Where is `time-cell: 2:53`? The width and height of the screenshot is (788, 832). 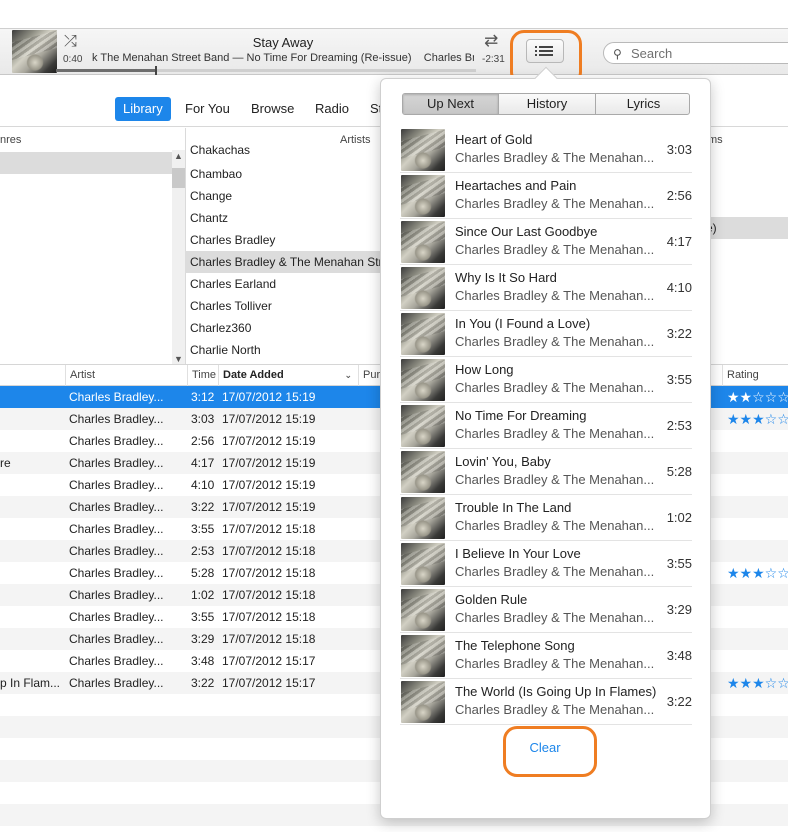
time-cell: 2:53 is located at coordinates (203, 551).